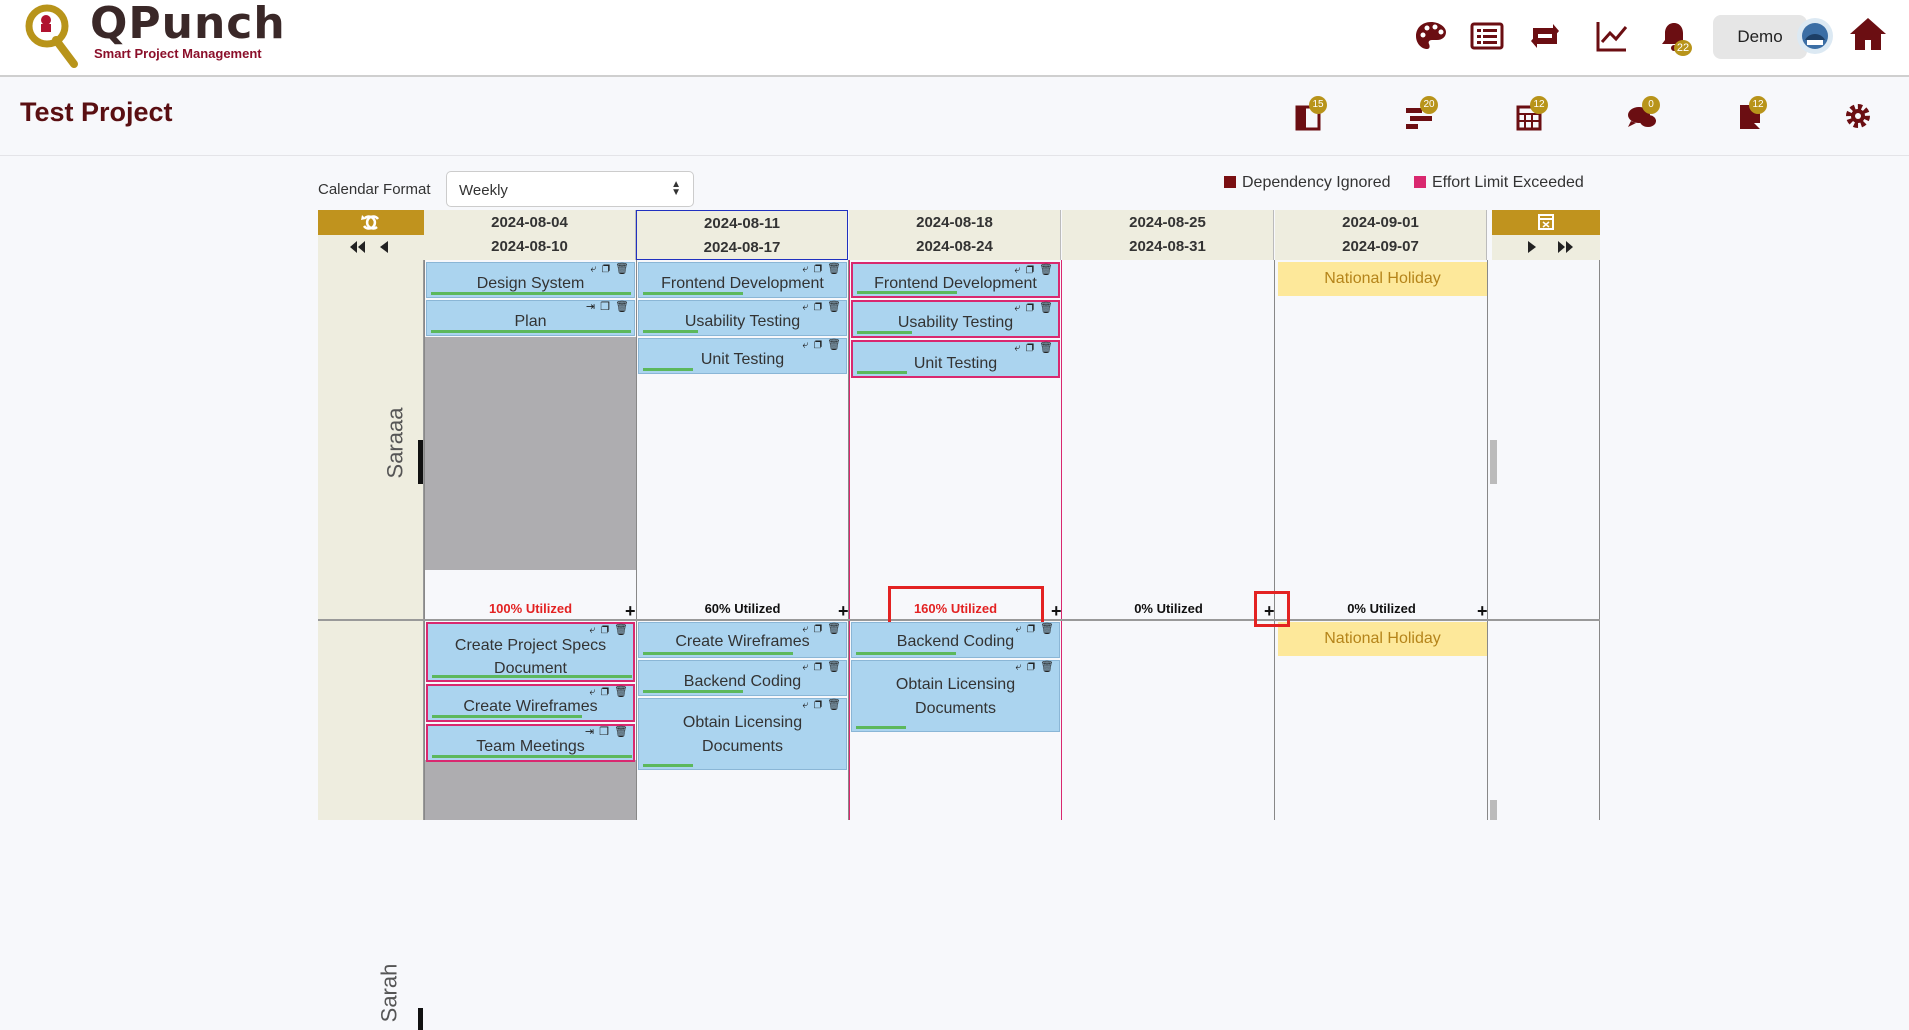  What do you see at coordinates (1612, 36) in the screenshot?
I see `chart-icon` at bounding box center [1612, 36].